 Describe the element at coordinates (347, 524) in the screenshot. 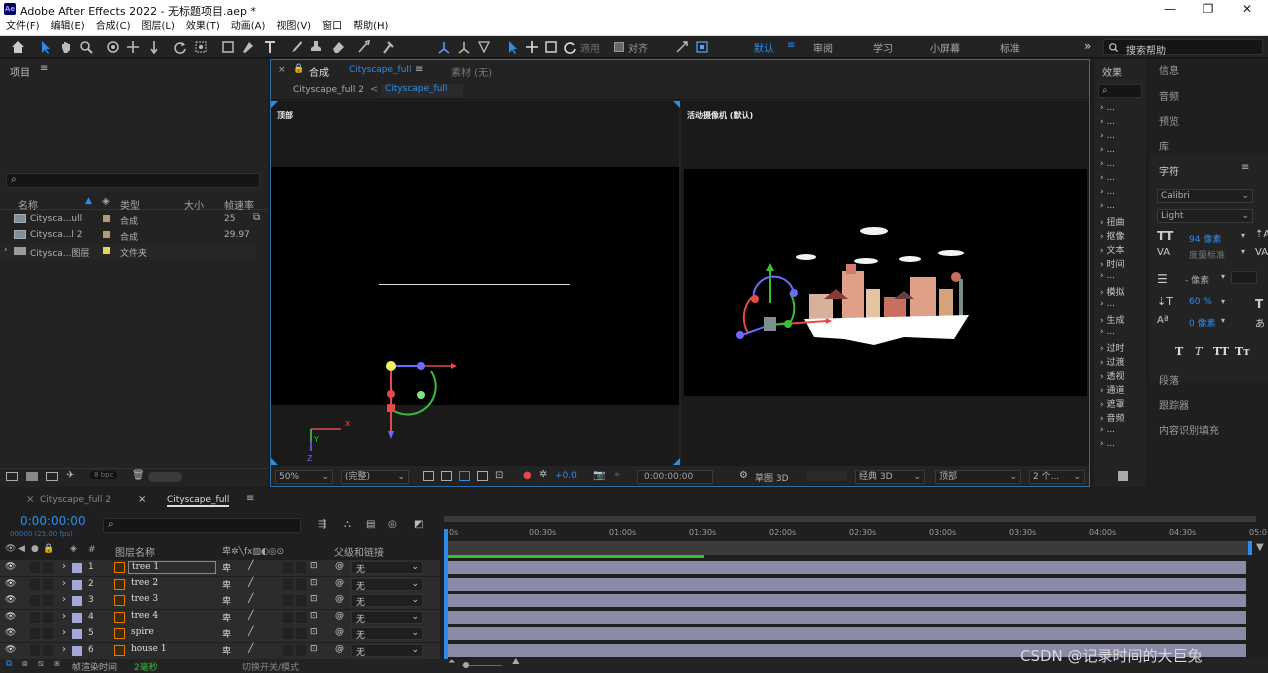

I see `shy-layers-icon: ⛬` at that location.